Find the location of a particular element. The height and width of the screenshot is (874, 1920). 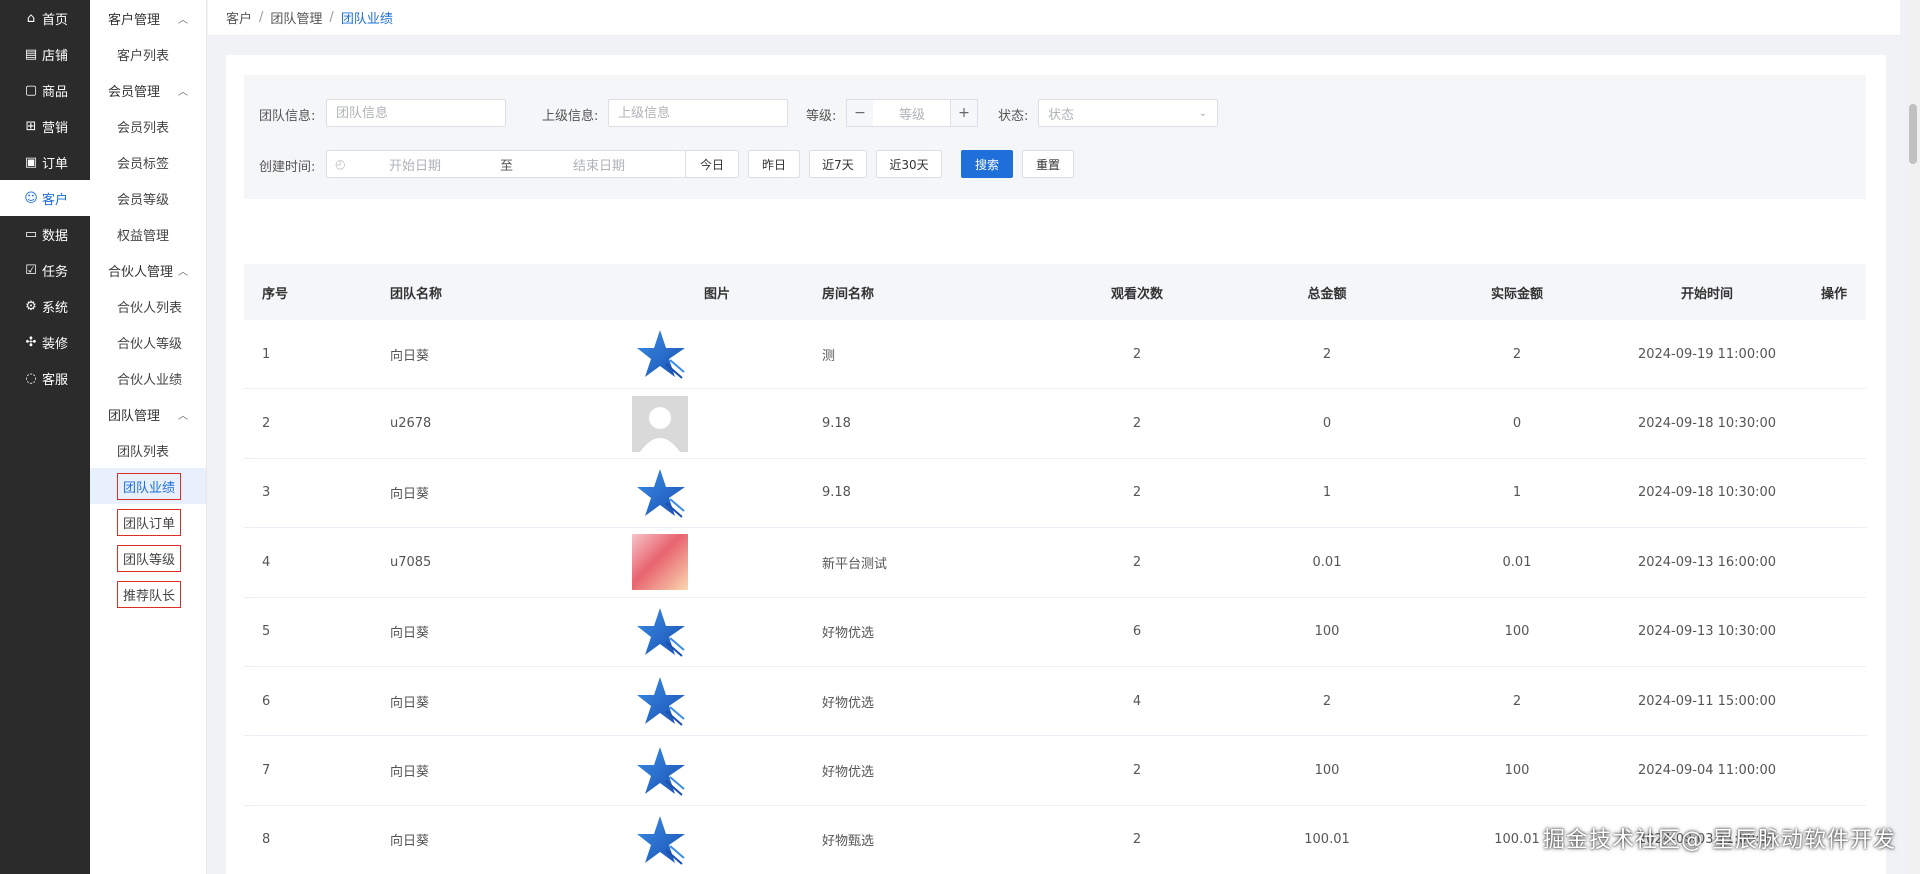

date-range-picker: ◴ 开始日期 至 结束日期 is located at coordinates (506, 164).